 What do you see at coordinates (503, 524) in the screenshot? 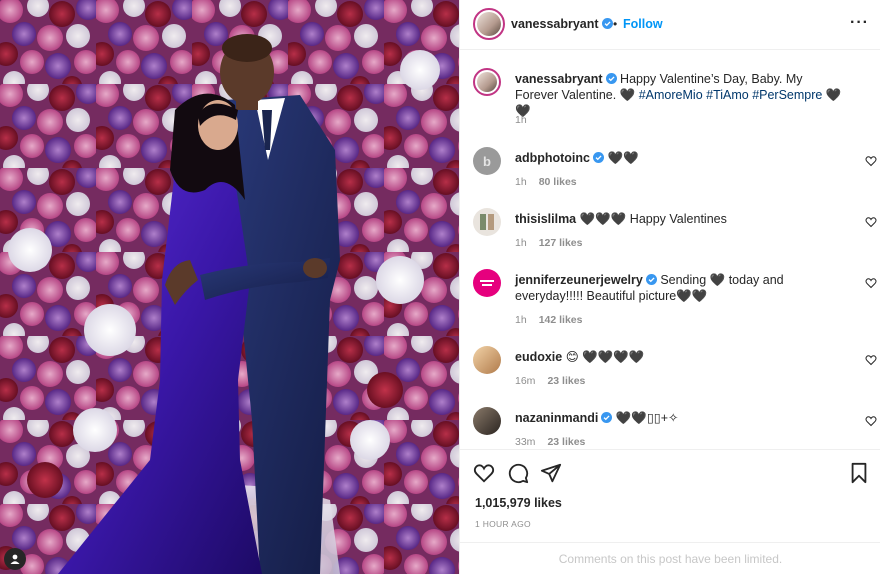
I see `post-timestamp: 1 HOUR AGO` at bounding box center [503, 524].